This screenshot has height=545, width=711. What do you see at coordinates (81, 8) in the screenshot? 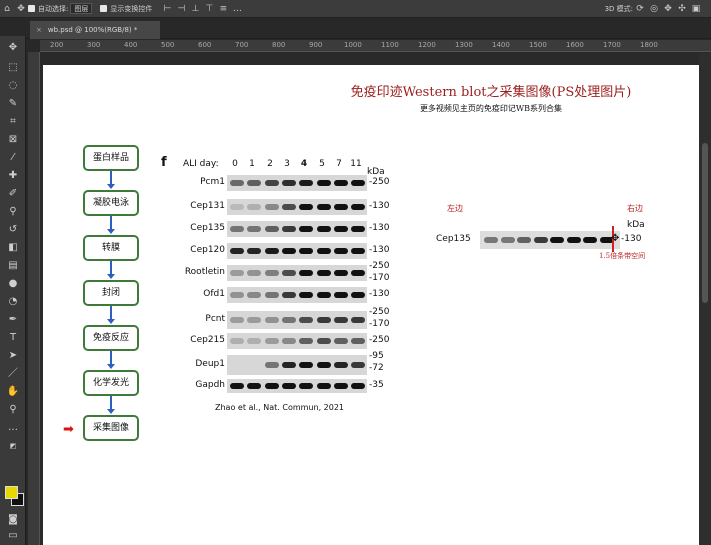
I see `auto-select-target-dropdown: 图层` at bounding box center [81, 8].